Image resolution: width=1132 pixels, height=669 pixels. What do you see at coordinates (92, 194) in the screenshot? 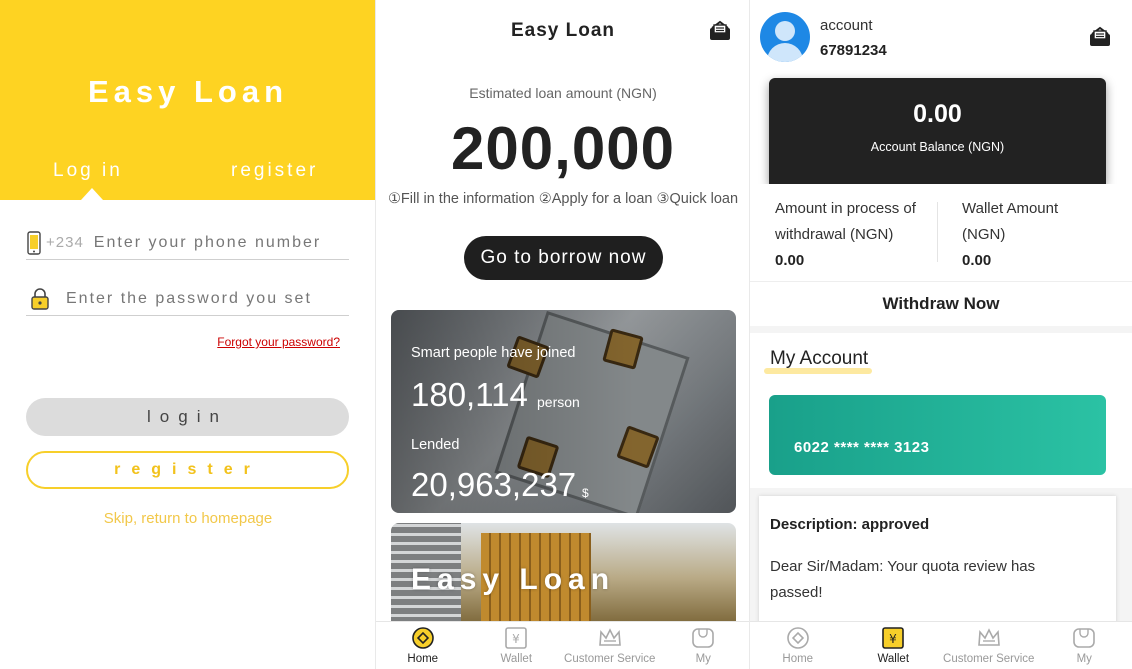
I see `active-tab-indicator` at bounding box center [92, 194].